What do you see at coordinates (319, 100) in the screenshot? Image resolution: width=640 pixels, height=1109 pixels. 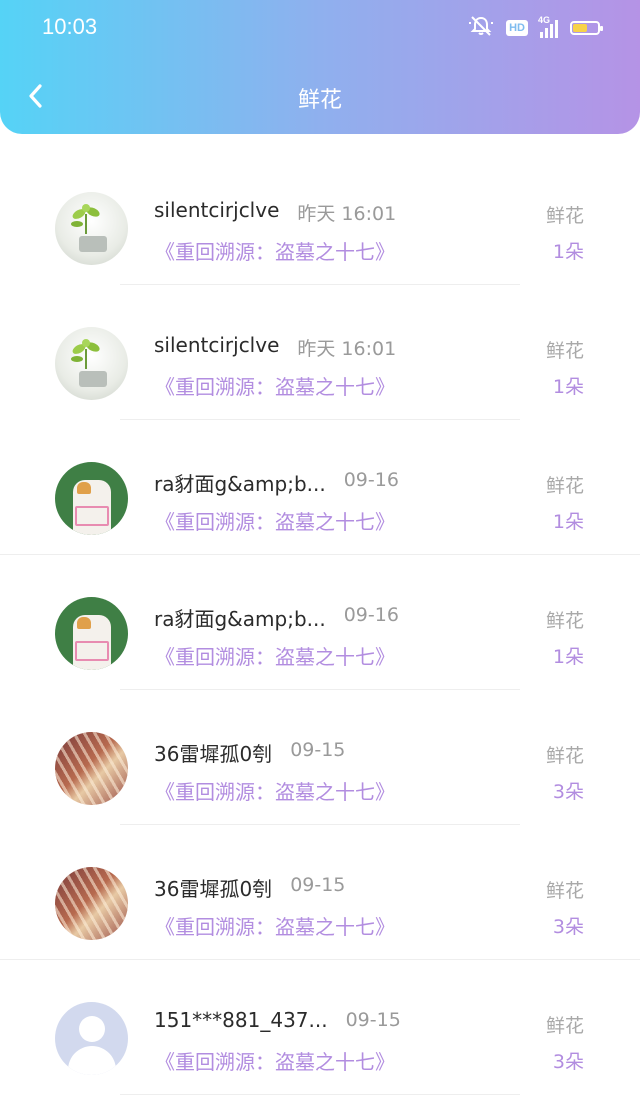 I see `page-title: 鲜花` at bounding box center [319, 100].